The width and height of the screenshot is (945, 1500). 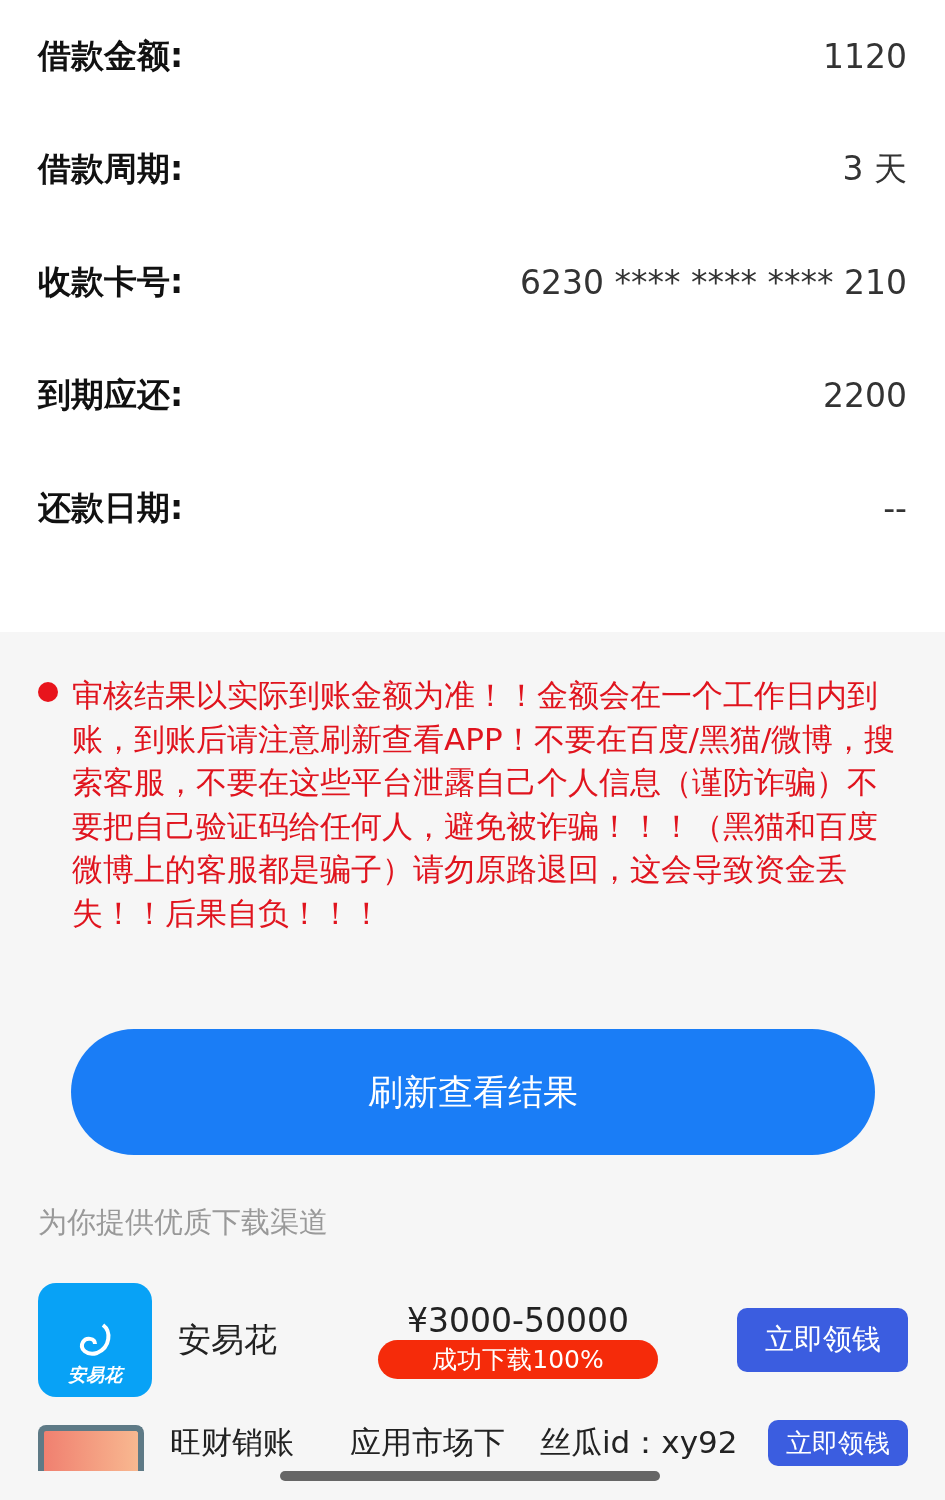 What do you see at coordinates (874, 169) in the screenshot?
I see `field-value: 3 天` at bounding box center [874, 169].